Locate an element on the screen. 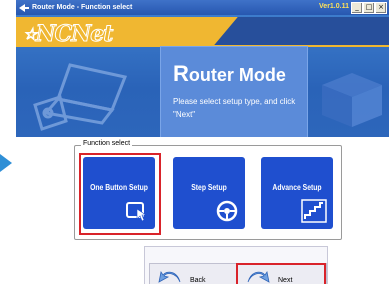 This screenshot has height=284, width=392. advance-setup-option: Advance Setup is located at coordinates (297, 193).